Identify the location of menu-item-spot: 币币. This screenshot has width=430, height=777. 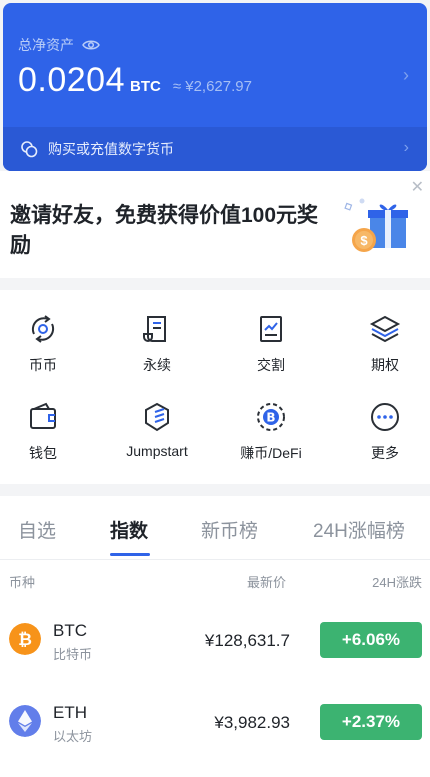
(46, 343).